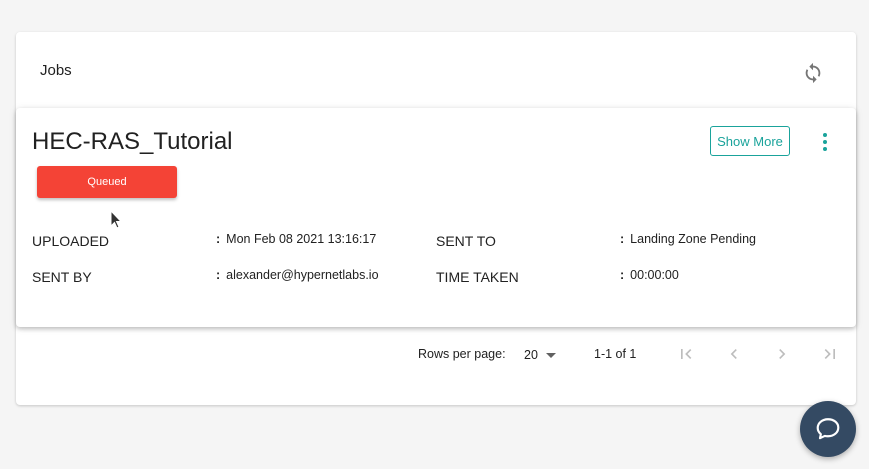  What do you see at coordinates (615, 354) in the screenshot?
I see `pagination-range: 1-1 of 1` at bounding box center [615, 354].